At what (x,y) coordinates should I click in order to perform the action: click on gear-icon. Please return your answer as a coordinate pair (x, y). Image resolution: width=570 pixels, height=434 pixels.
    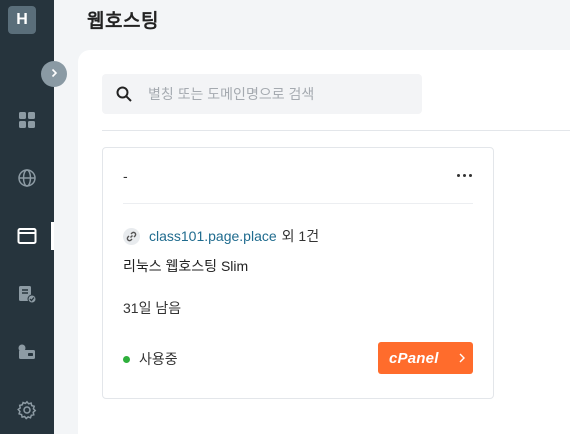
    Looking at the image, I should click on (27, 410).